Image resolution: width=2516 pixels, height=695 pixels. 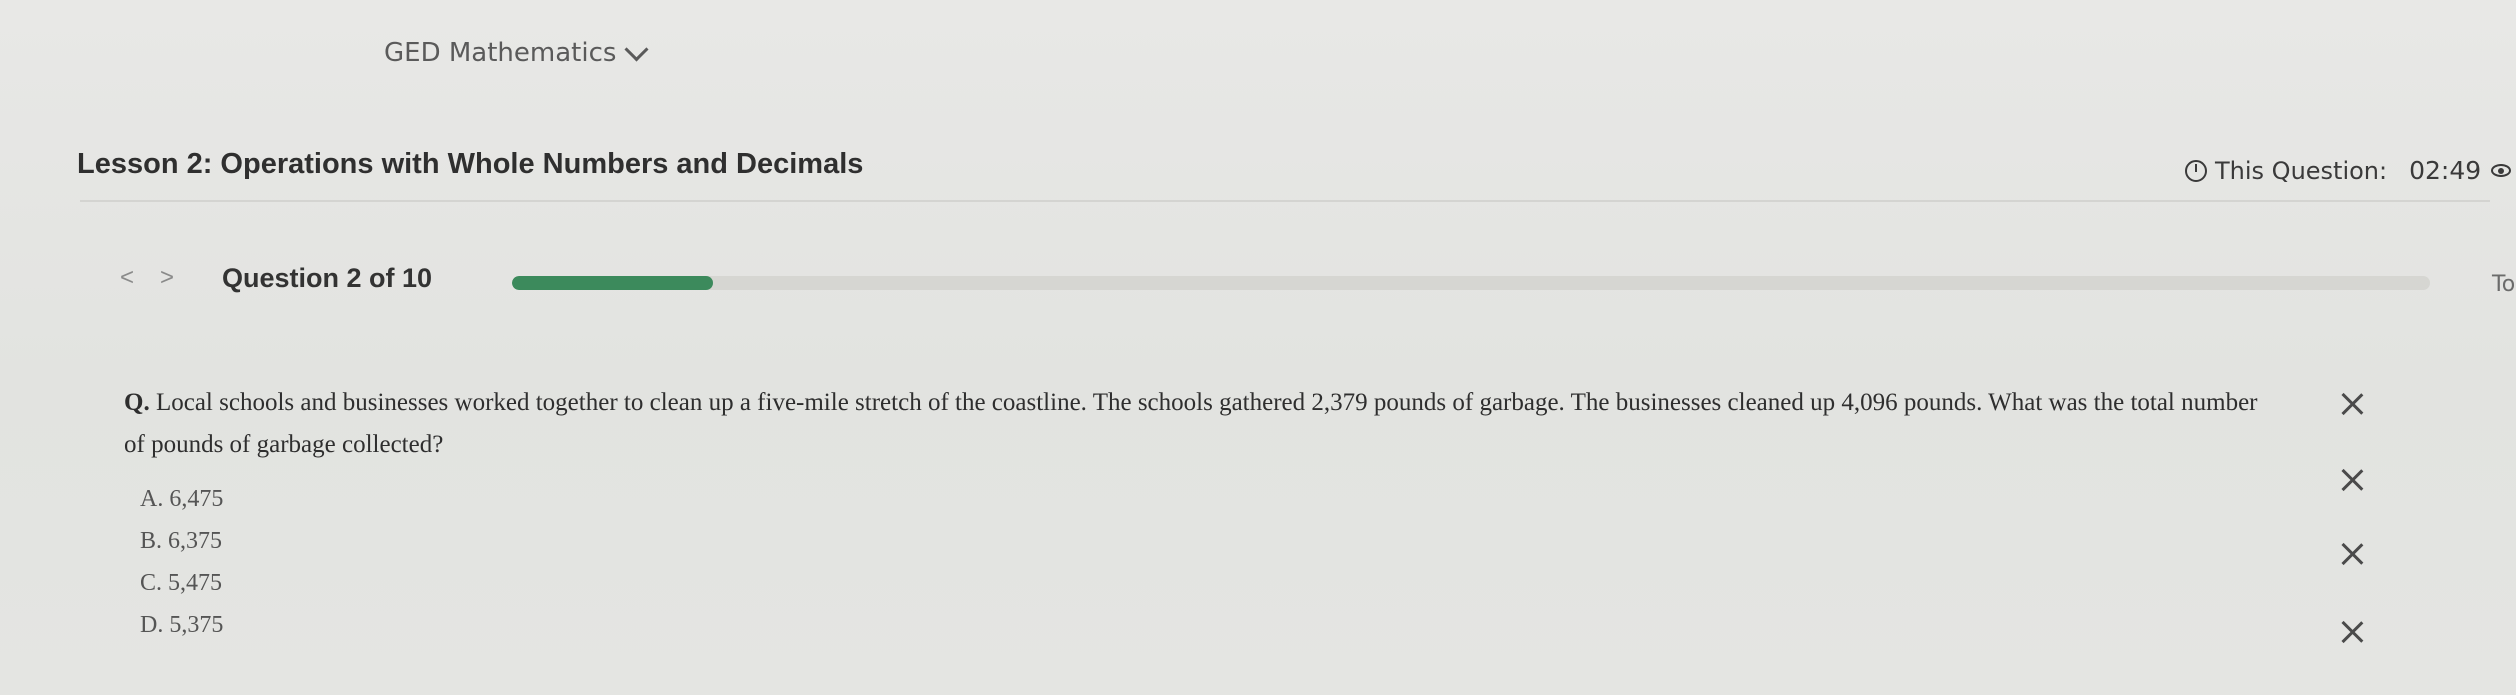 What do you see at coordinates (195, 583) in the screenshot?
I see `option-value: 5,475` at bounding box center [195, 583].